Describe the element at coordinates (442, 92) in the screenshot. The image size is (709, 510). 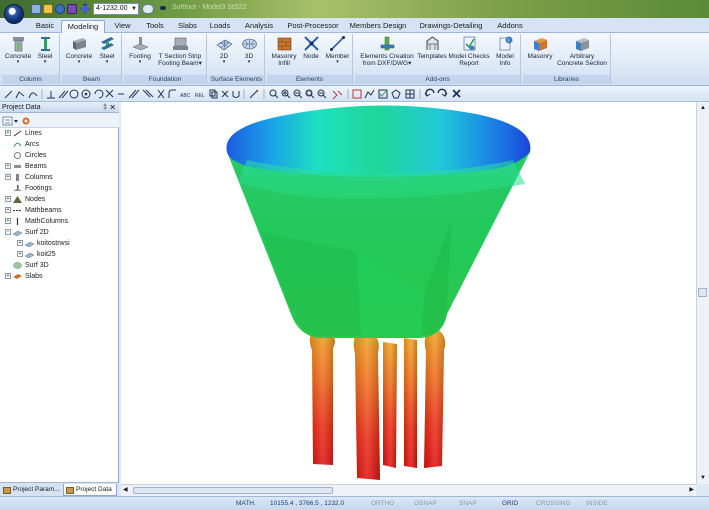
I see `redo-icon` at that location.